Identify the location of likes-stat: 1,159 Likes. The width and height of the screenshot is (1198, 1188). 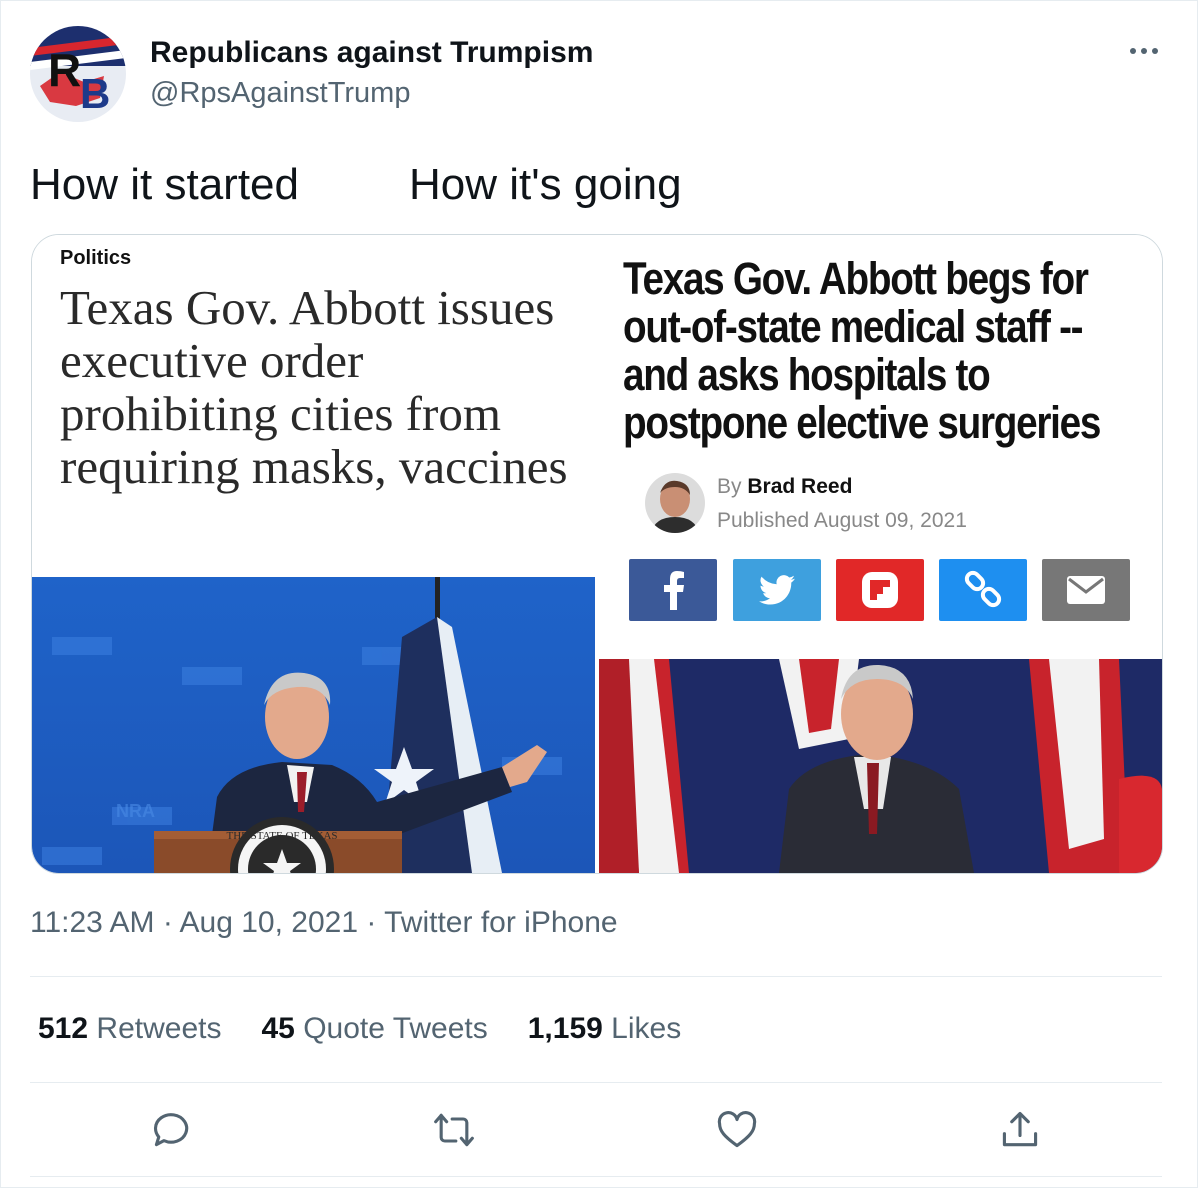
(604, 1029).